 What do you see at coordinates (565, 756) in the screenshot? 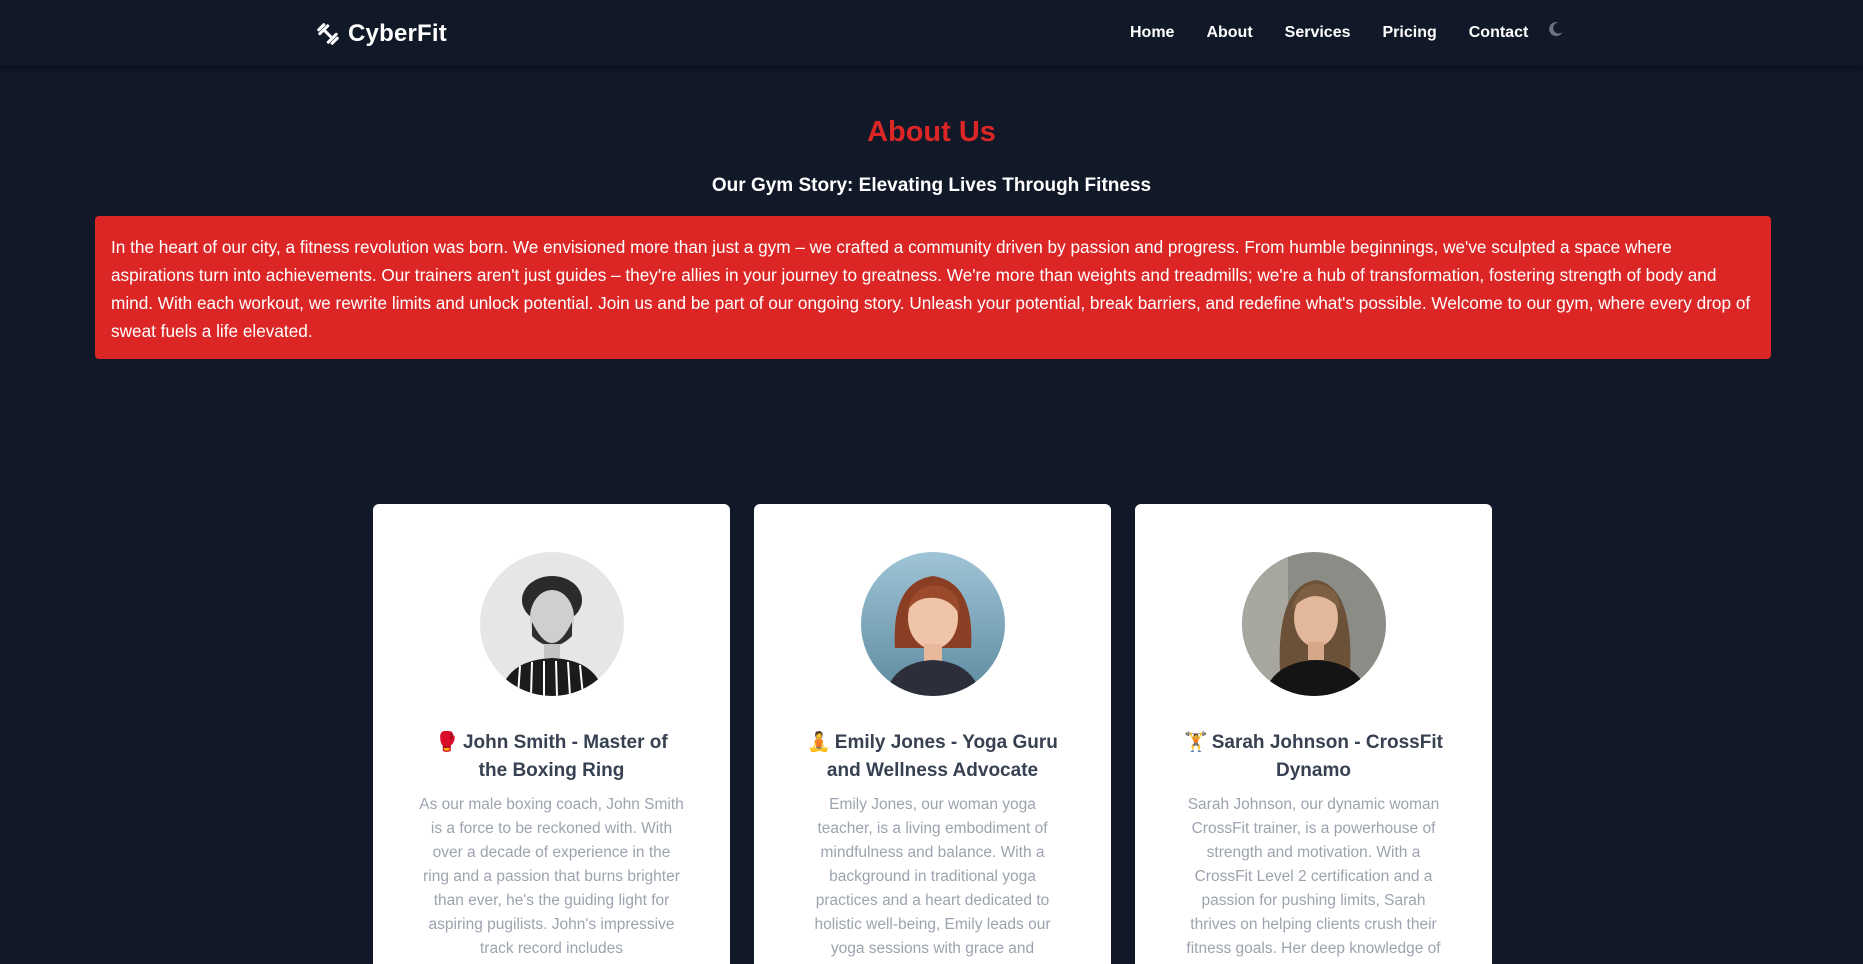
I see `trainer-name-text: John Smith - Master of the Boxing Ring` at bounding box center [565, 756].